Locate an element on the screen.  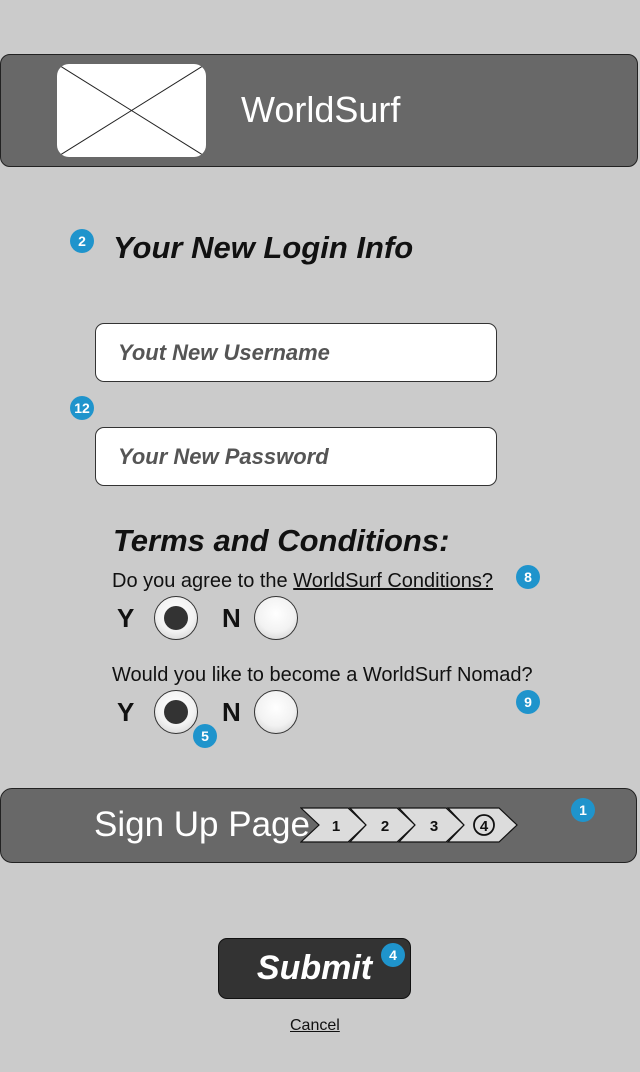
annotation-badge: 4 is located at coordinates (393, 955).